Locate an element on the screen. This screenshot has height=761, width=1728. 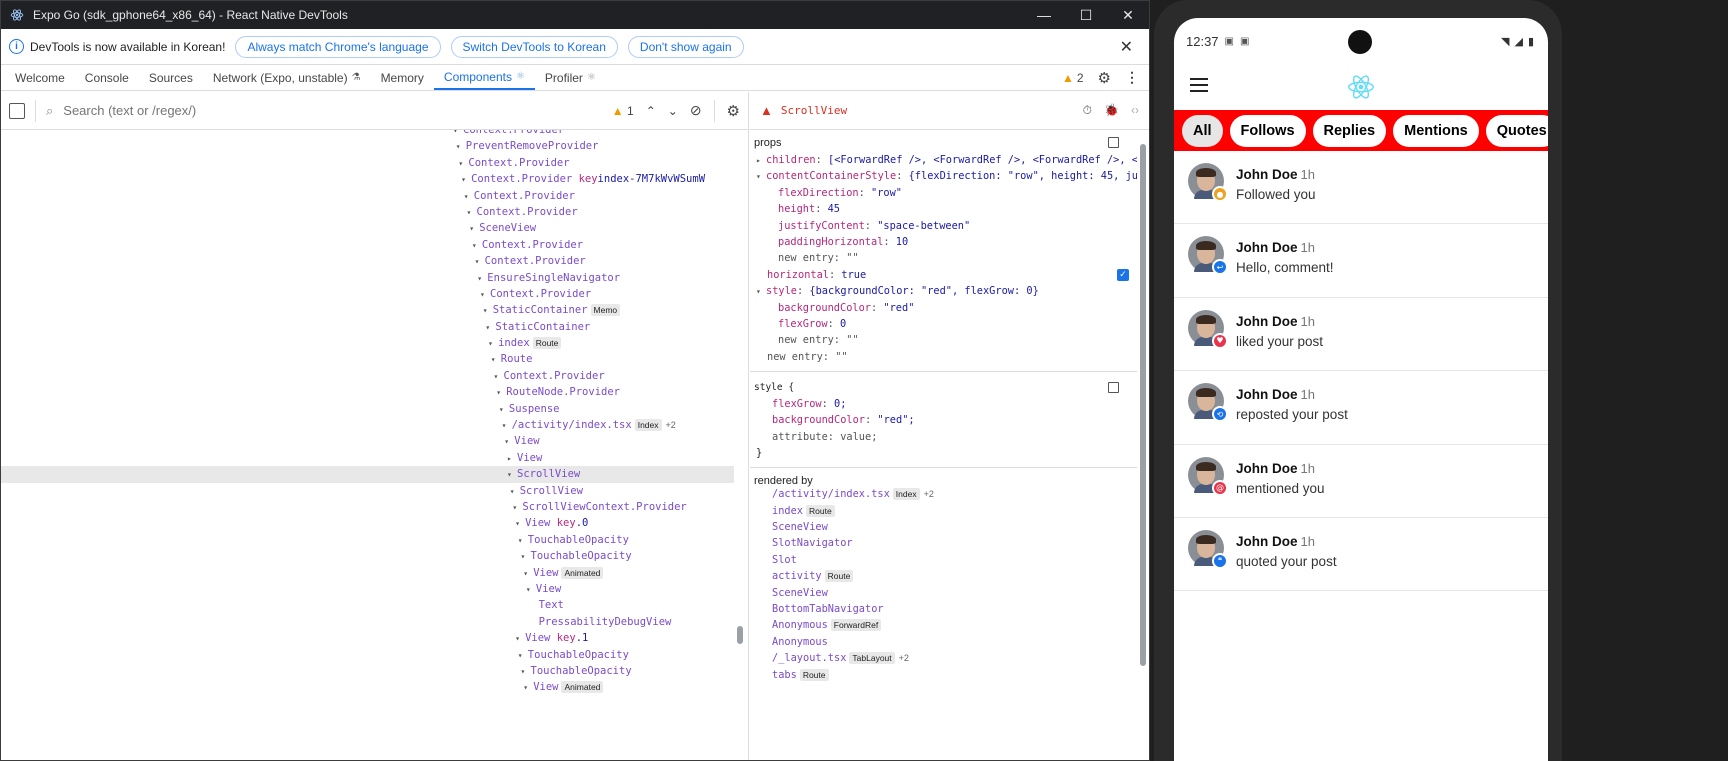
tree-row: ▾ Route is located at coordinates (367, 359).